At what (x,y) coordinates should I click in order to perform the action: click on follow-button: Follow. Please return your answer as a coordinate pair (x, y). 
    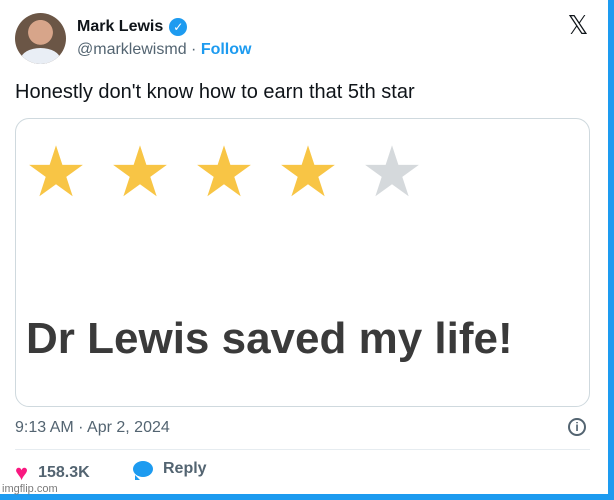
    Looking at the image, I should click on (226, 49).